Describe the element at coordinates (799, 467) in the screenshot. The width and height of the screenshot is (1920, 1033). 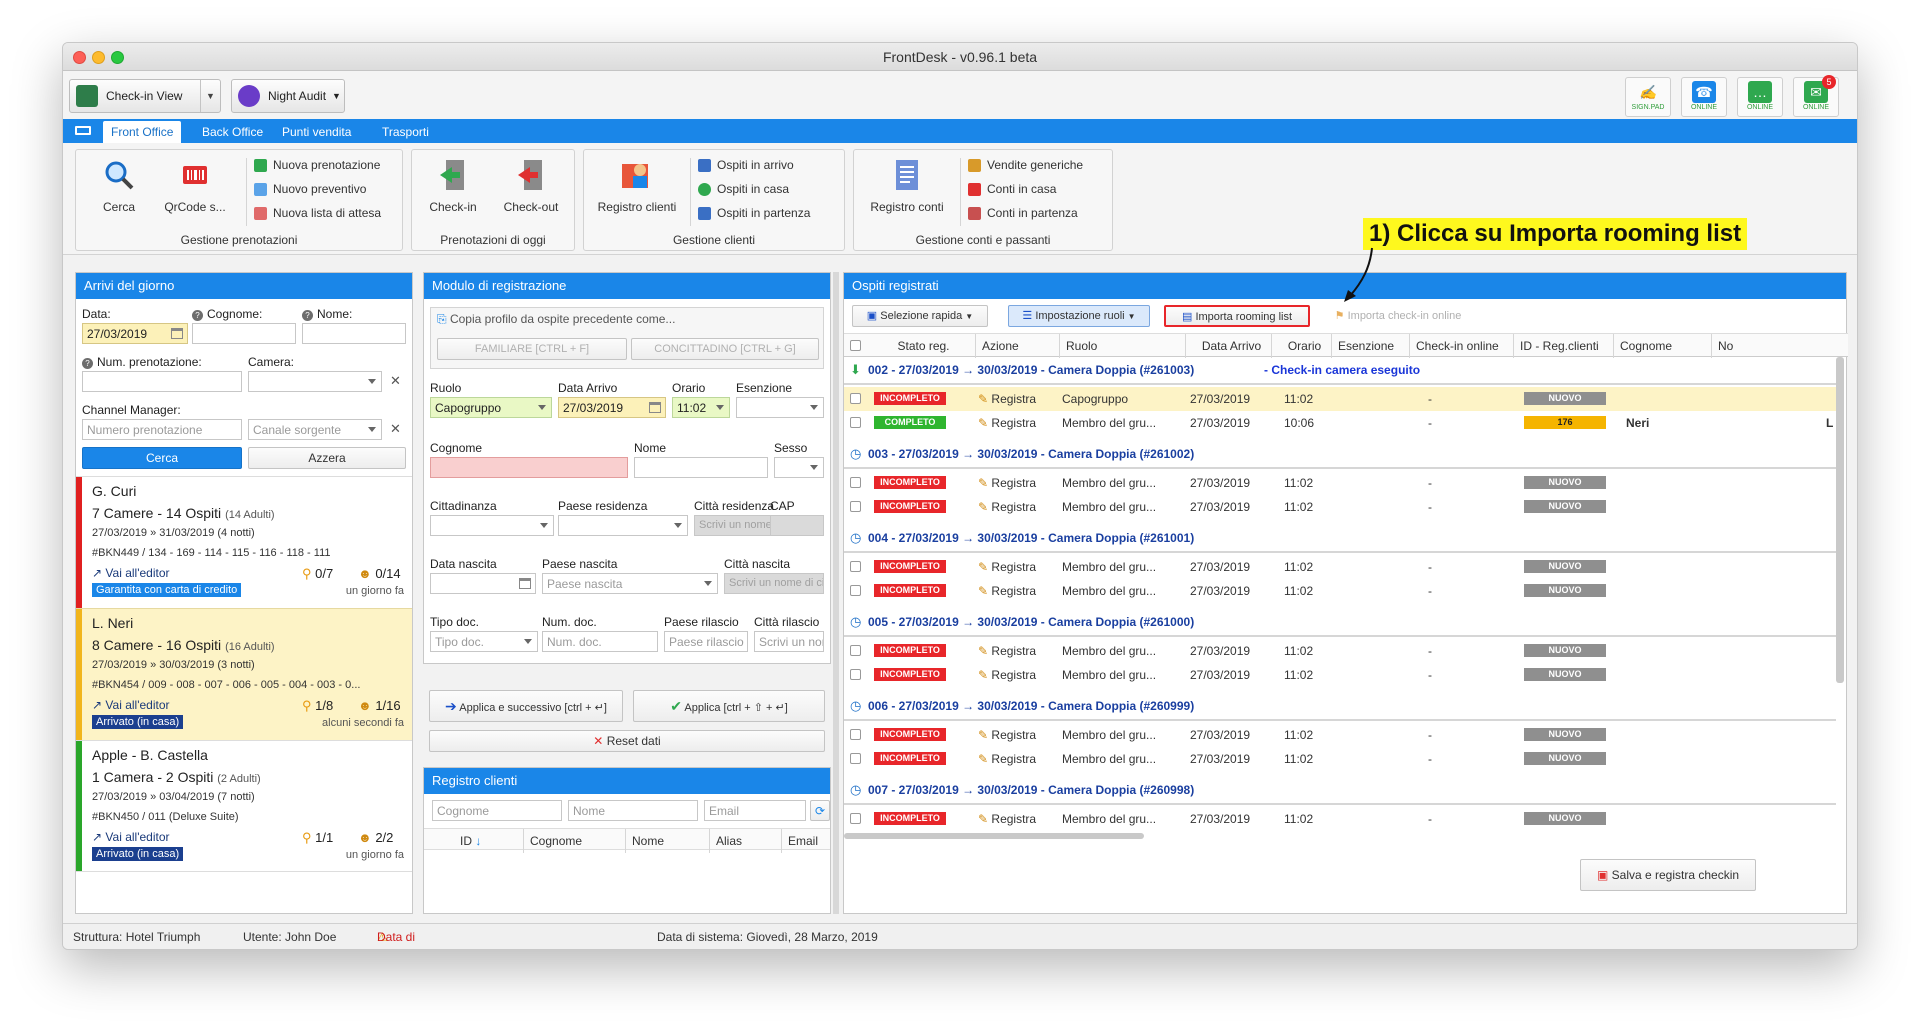
I see `sesso-select` at that location.